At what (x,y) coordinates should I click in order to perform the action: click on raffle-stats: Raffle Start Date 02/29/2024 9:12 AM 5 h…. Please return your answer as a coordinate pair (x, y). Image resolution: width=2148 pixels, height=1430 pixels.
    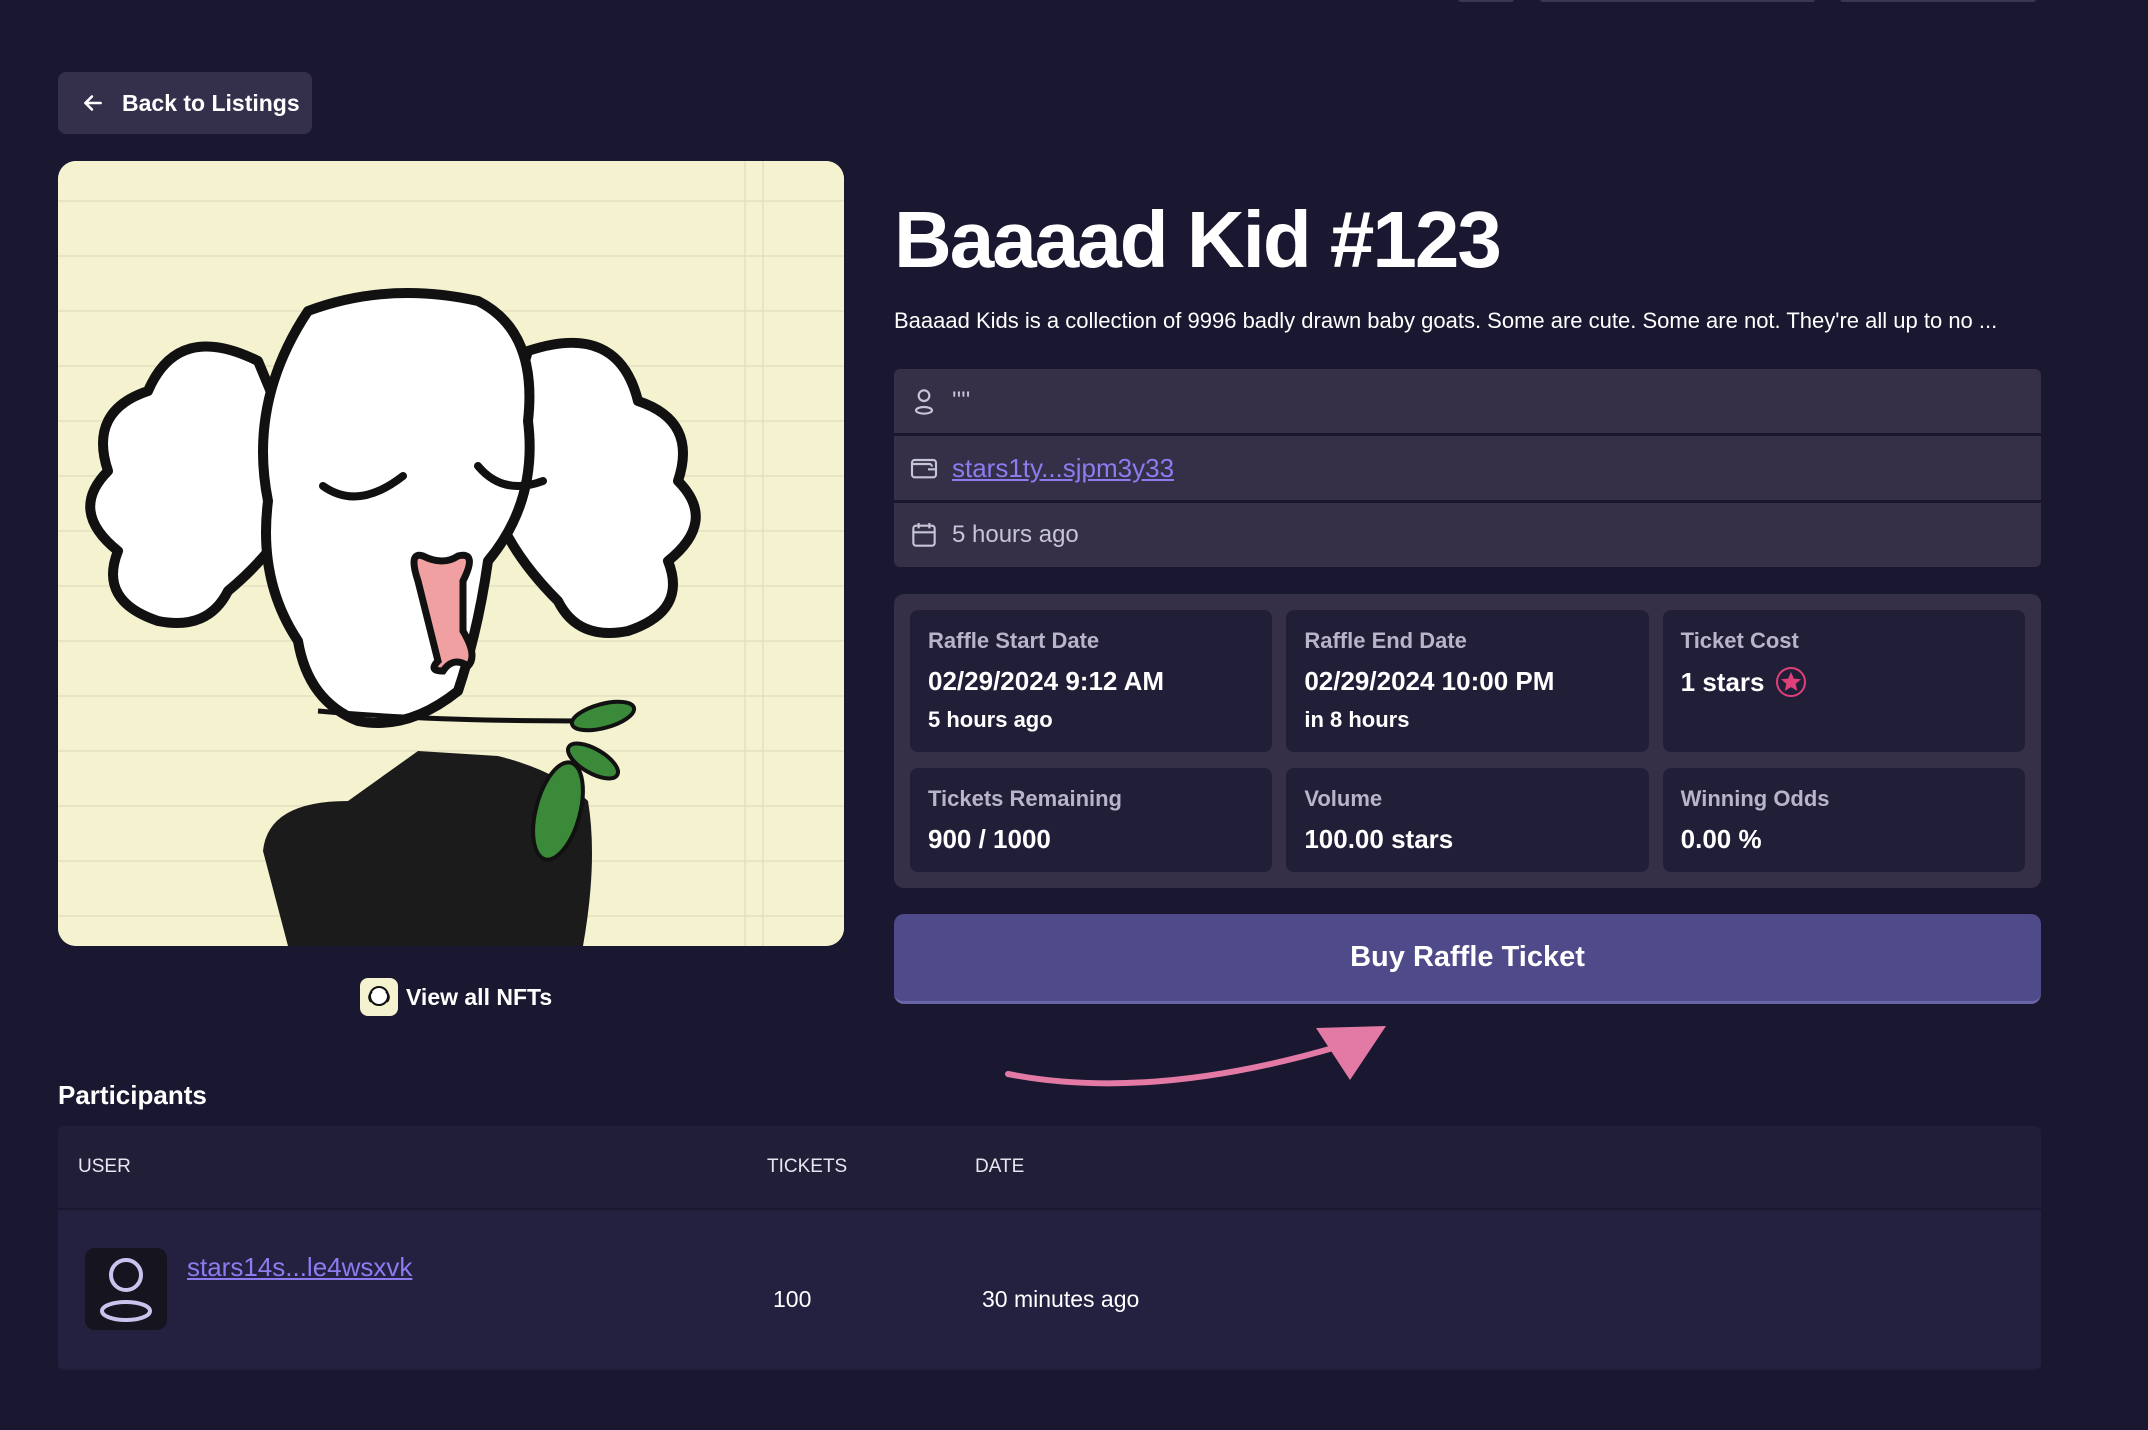
    Looking at the image, I should click on (1467, 741).